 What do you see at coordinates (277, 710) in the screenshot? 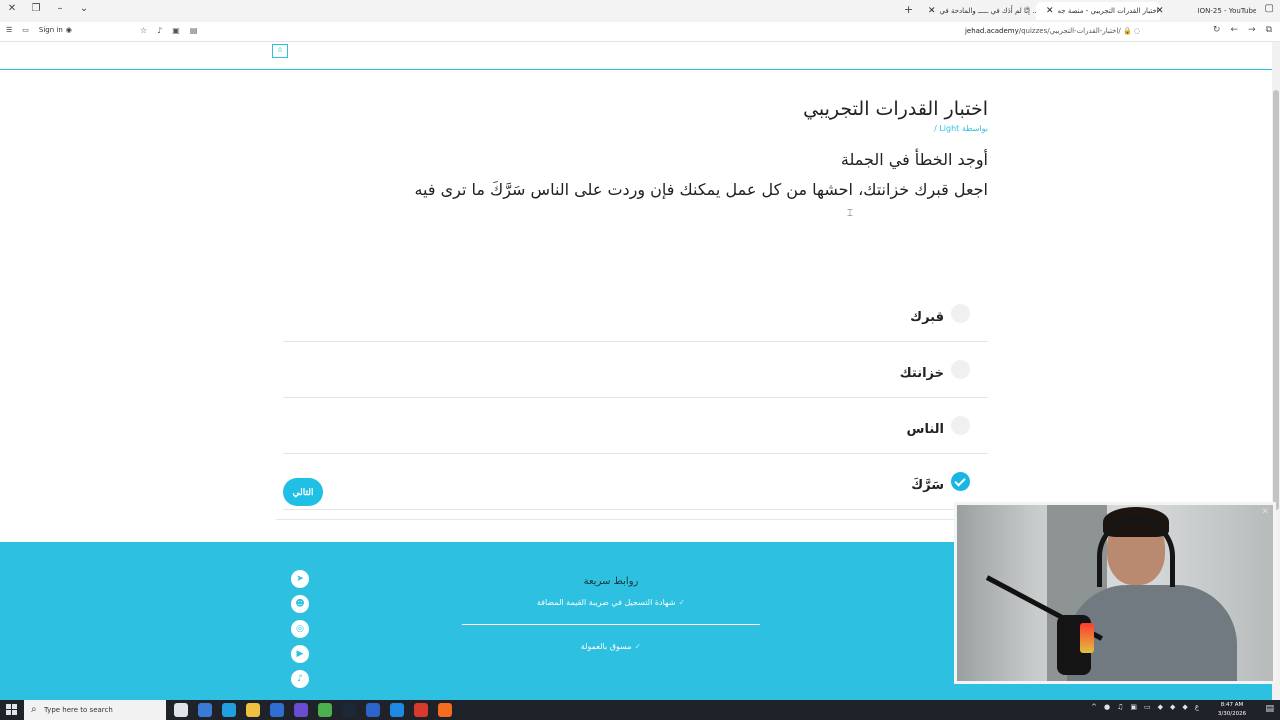
I see `mail-icon` at bounding box center [277, 710].